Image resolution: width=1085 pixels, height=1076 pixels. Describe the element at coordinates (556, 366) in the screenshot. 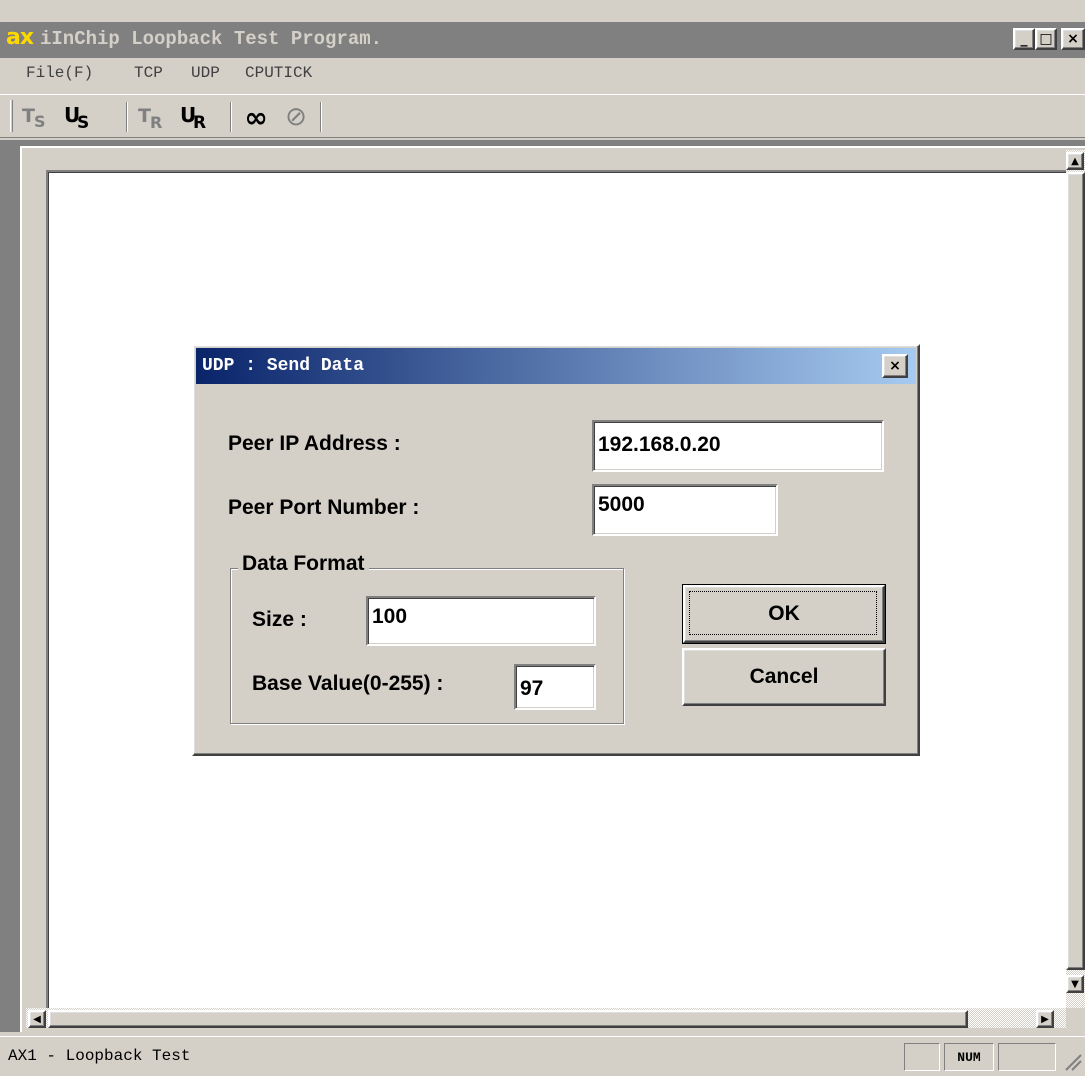

I see `dialog-title-bar: UDP : Send Data ×` at that location.